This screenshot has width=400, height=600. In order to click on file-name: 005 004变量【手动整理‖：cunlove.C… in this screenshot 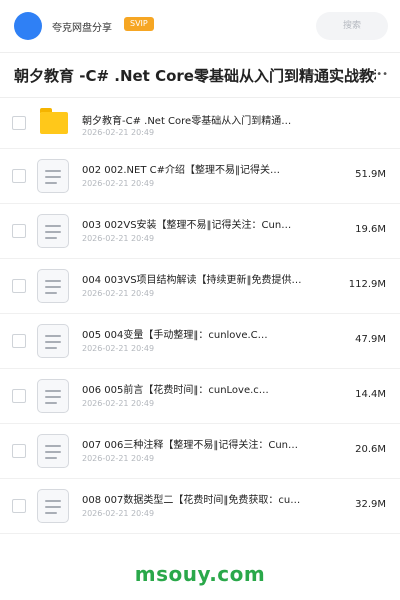, I will do `click(175, 335)`.